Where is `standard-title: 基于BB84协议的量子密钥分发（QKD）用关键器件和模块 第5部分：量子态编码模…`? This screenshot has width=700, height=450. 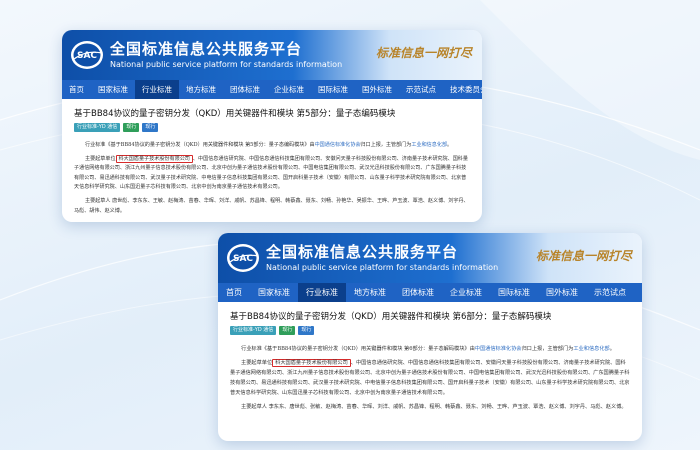
standard-title: 基于BB84协议的量子密钥分发（QKD）用关键器件和模块 第5部分：量子态编码模… is located at coordinates (235, 114).